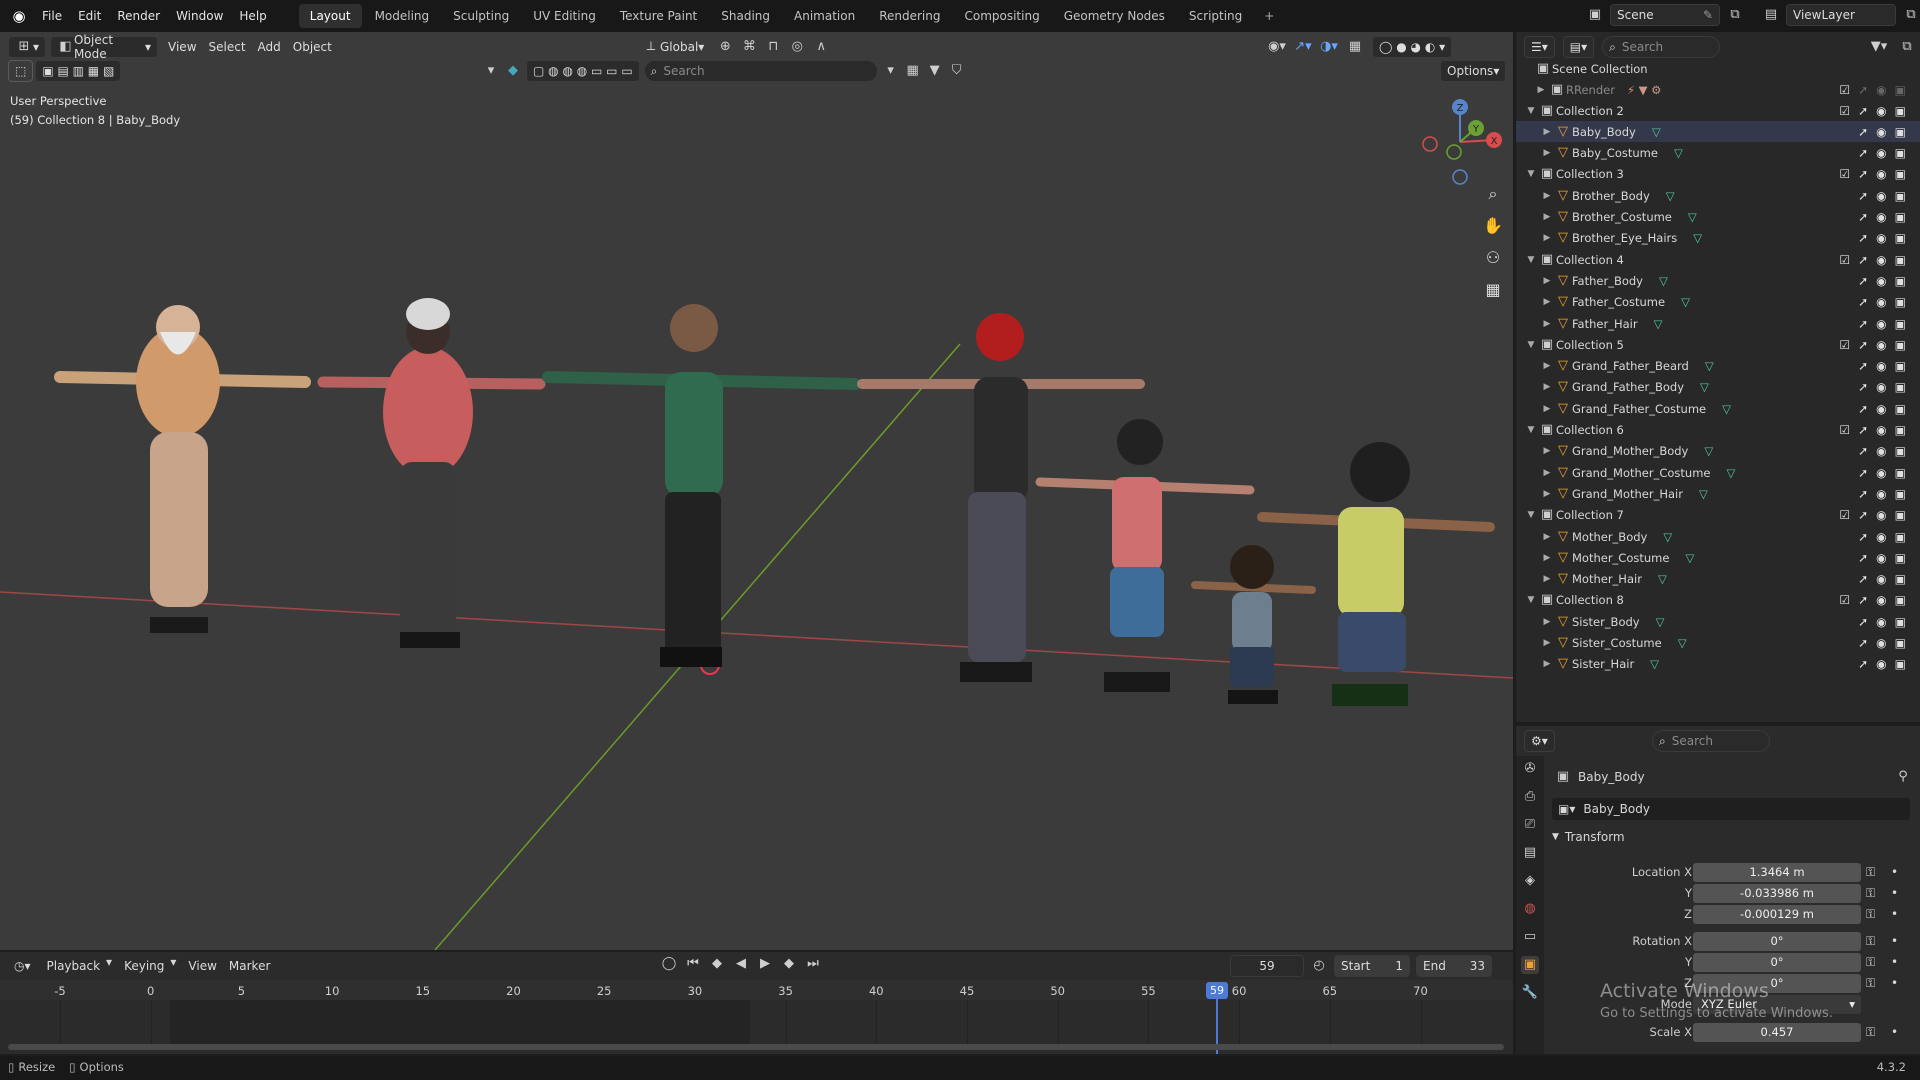 Image resolution: width=1920 pixels, height=1080 pixels. I want to click on properties-editor-type: ⚙▾, so click(1539, 741).